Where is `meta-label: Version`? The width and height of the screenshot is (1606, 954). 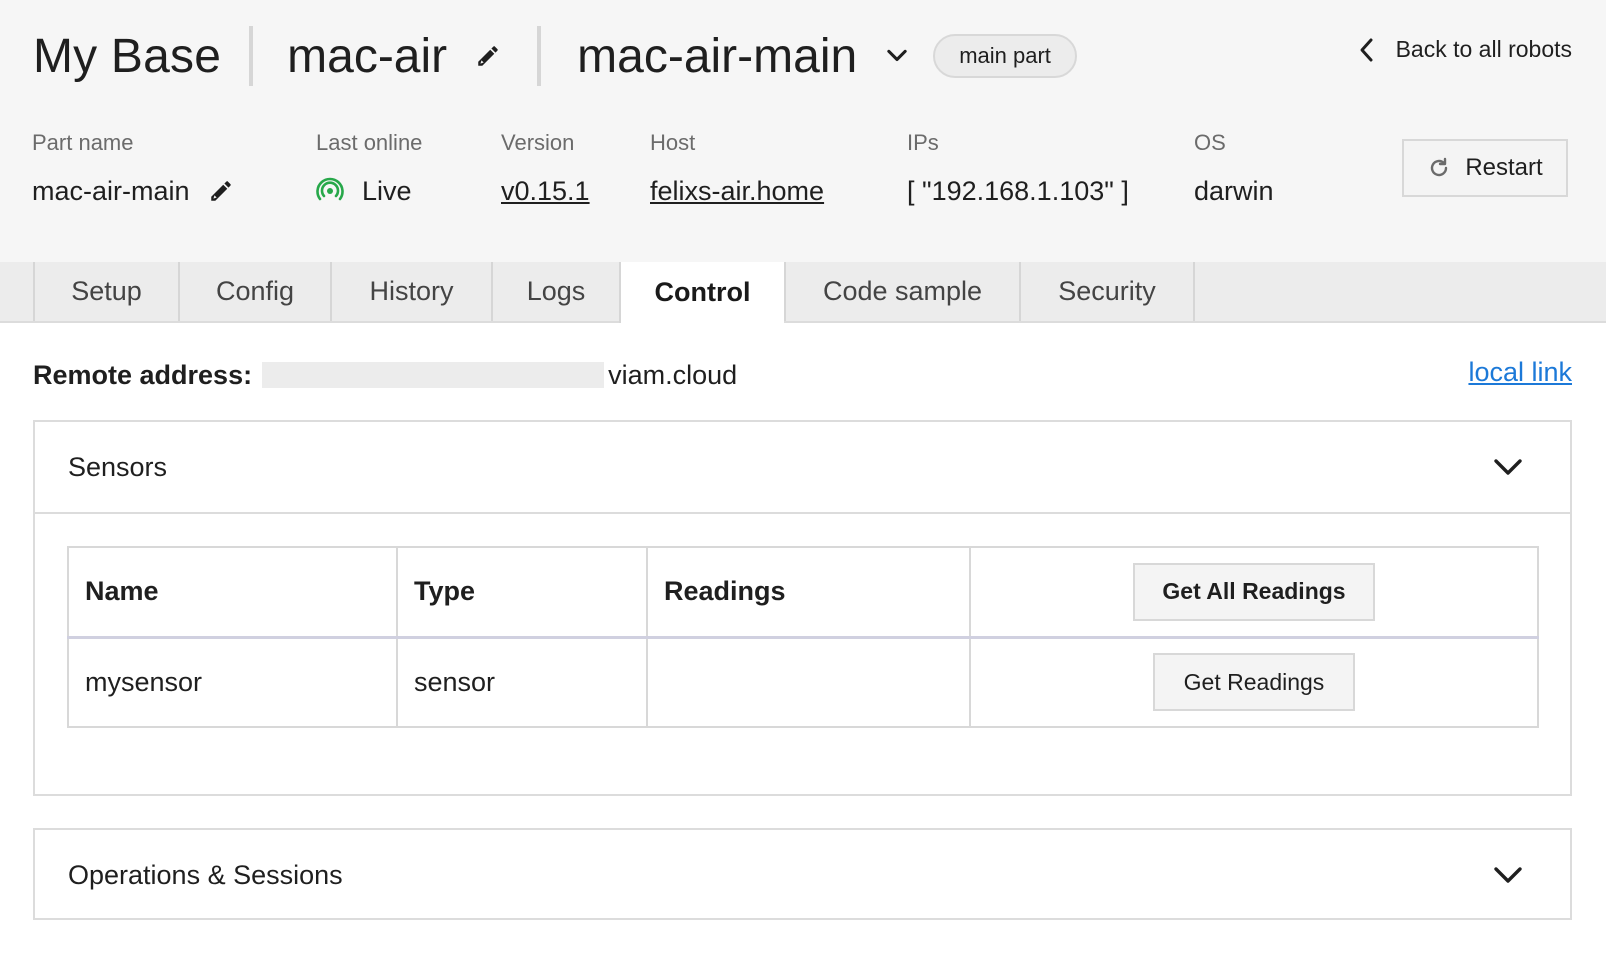
meta-label: Version is located at coordinates (538, 142).